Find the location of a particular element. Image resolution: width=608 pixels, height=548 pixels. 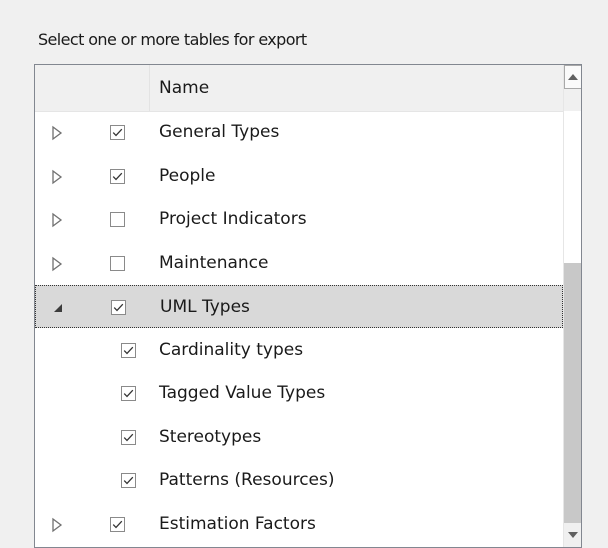

scroll-down-arrow-icon is located at coordinates (573, 535).